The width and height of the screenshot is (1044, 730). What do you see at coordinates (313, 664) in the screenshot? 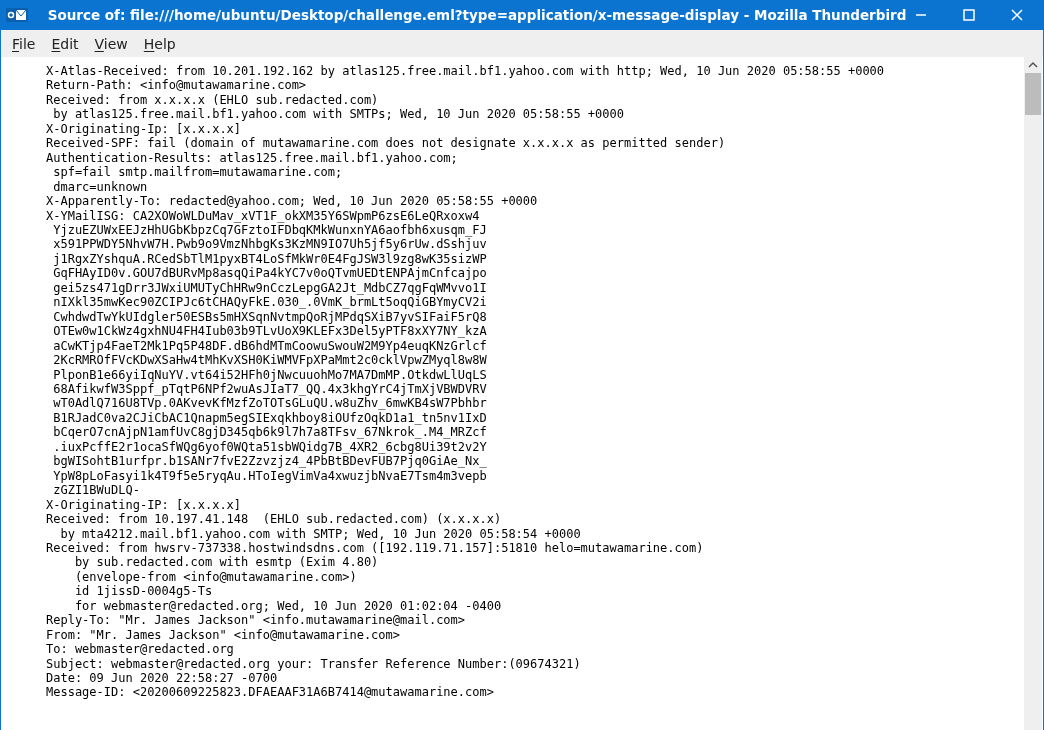
I see `source-line: Subject: webmaster@redacted.org your: Transfer Reference Number:(09674321)` at bounding box center [313, 664].